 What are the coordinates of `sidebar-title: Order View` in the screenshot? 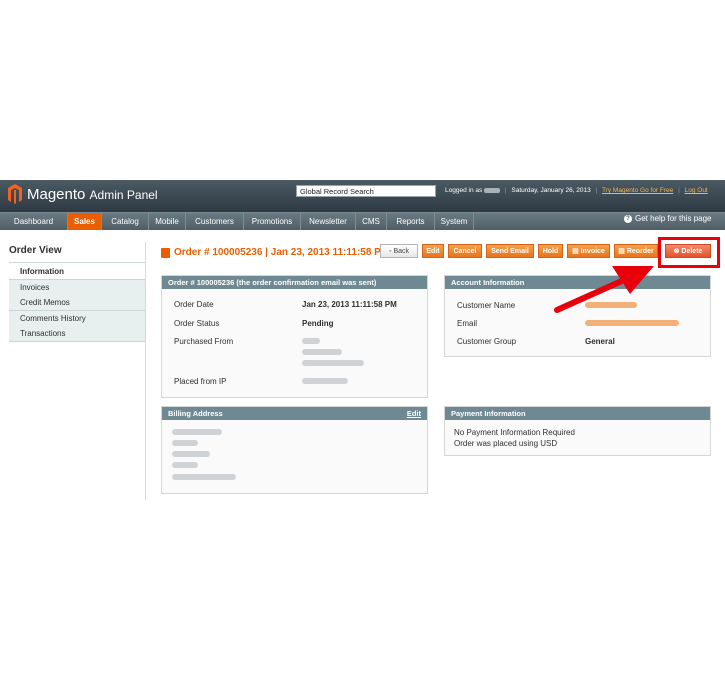 It's located at (35, 250).